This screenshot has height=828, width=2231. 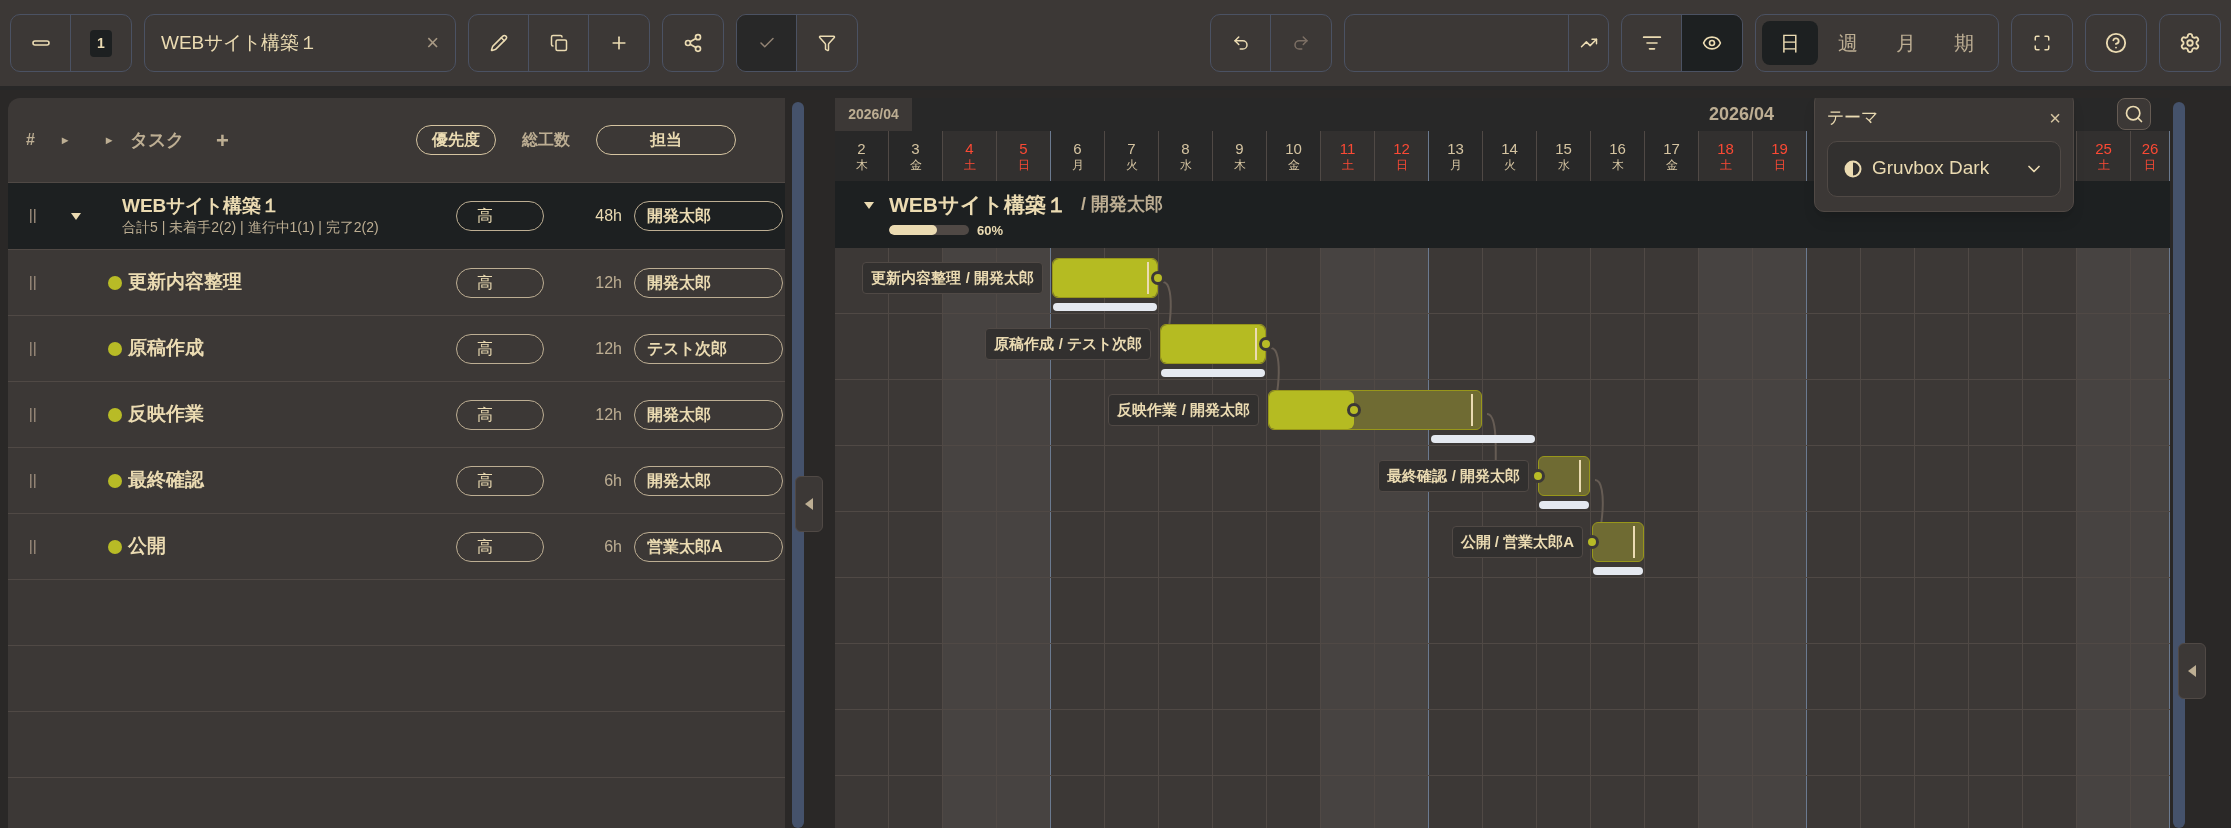 I want to click on view-tab: 週, so click(x=1848, y=43).